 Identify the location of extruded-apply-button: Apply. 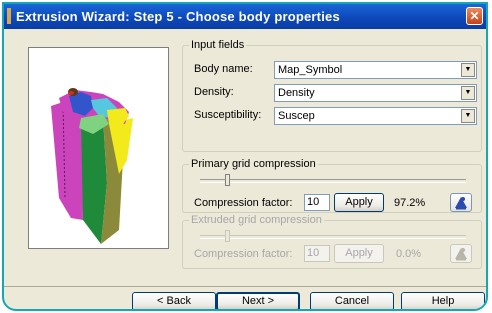
(359, 253).